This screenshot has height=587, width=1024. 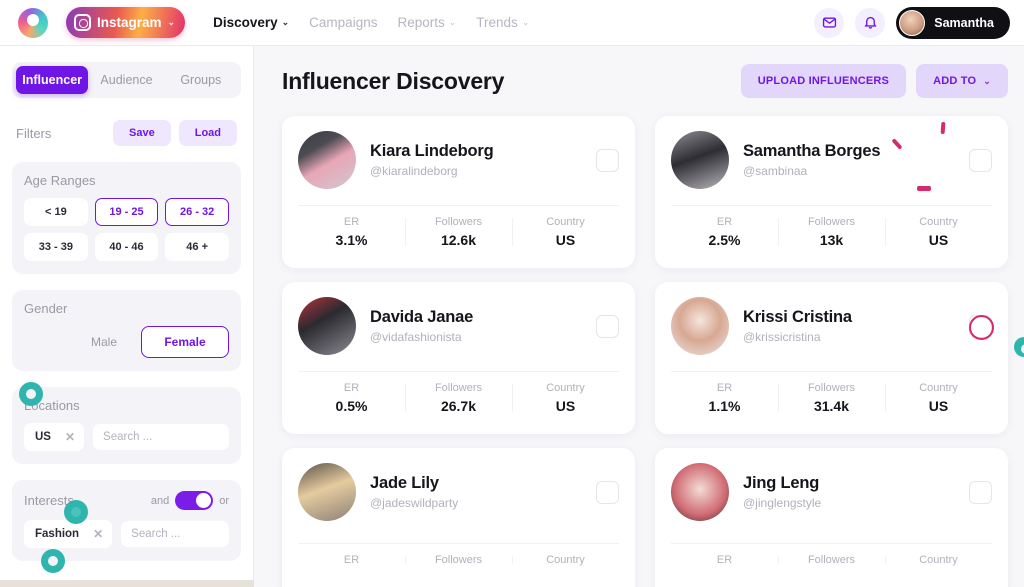 I want to click on nav-item-discovery: Discovery ⌄, so click(x=251, y=22).